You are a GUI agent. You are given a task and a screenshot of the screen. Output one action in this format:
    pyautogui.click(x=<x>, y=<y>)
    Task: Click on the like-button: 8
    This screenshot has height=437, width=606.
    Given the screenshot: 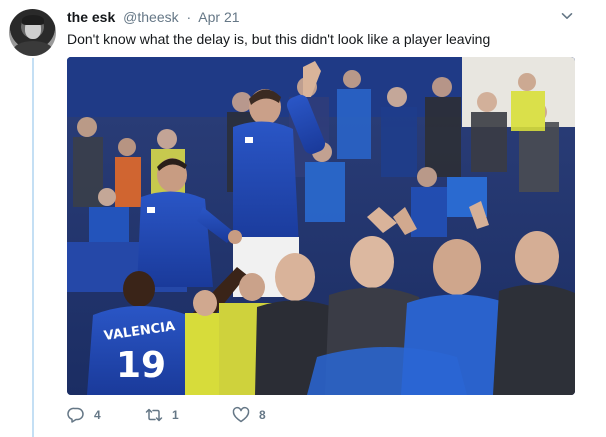 What is the action you would take?
    pyautogui.click(x=262, y=415)
    